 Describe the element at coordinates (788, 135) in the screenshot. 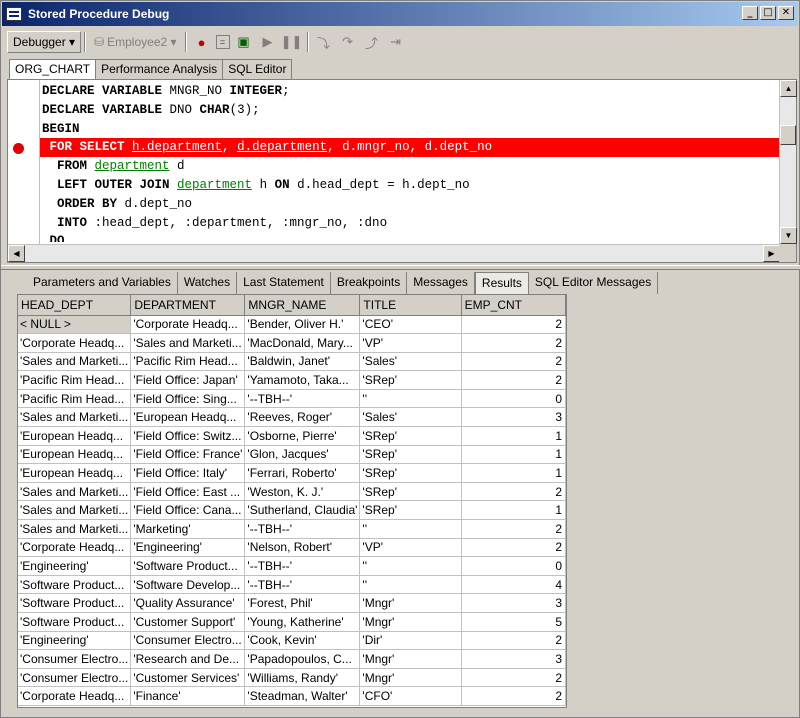

I see `scroll-thumb` at that location.